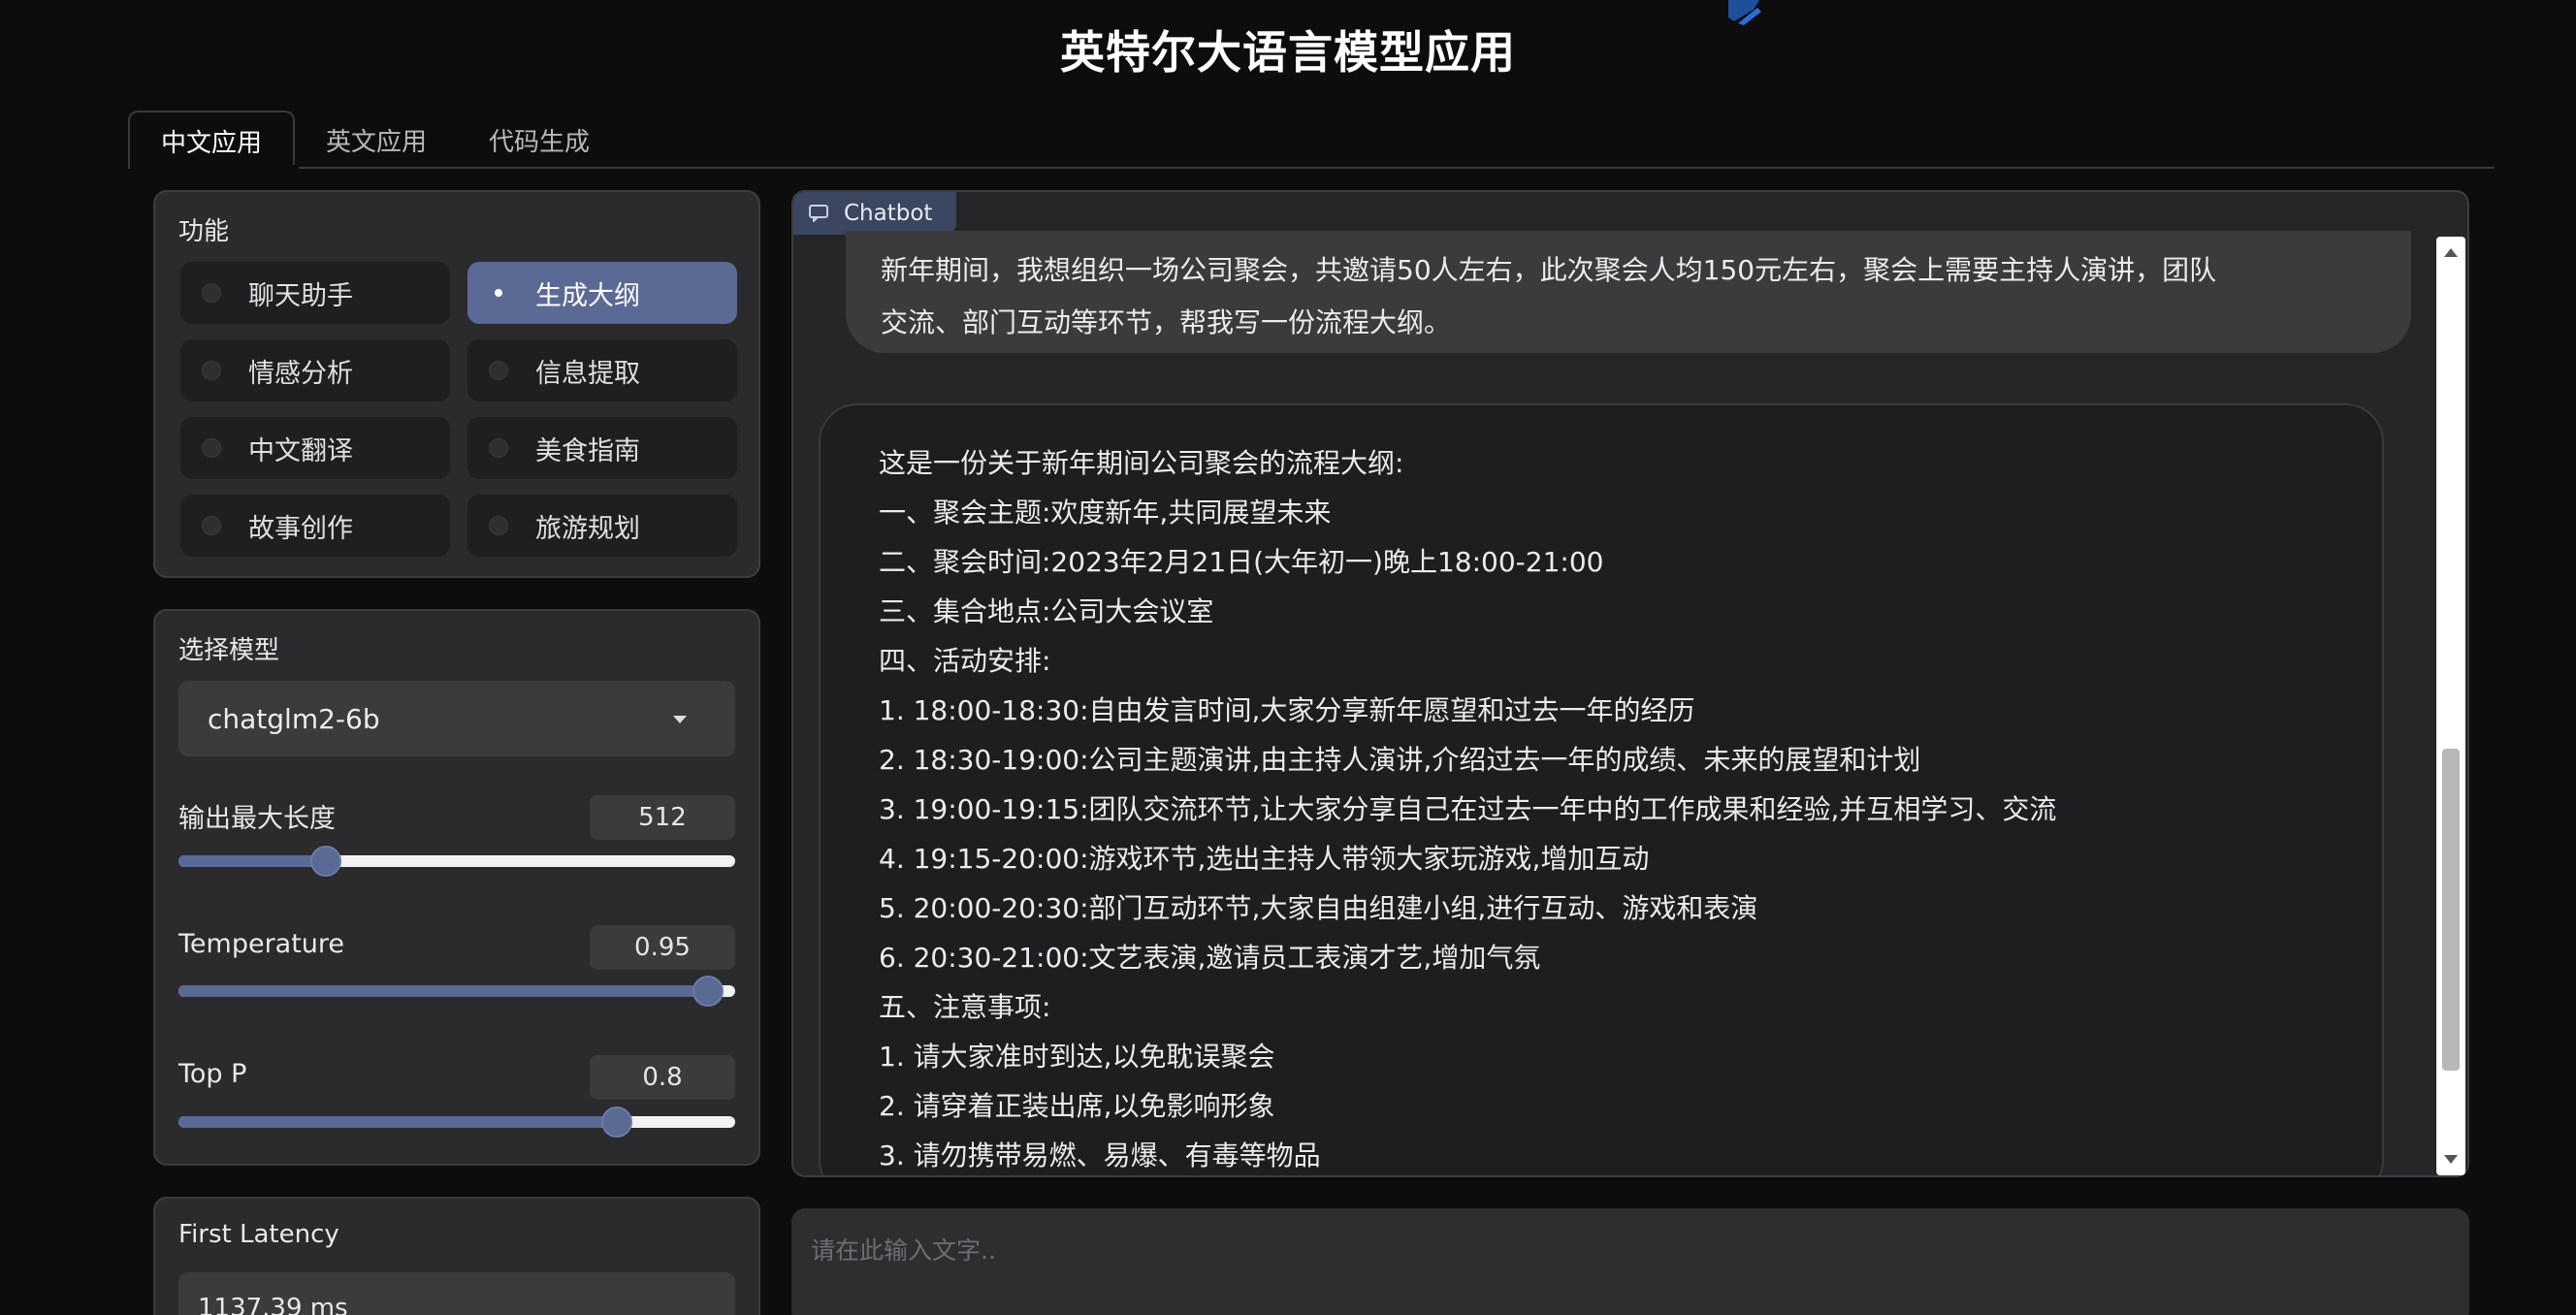 This screenshot has height=1315, width=2576. Describe the element at coordinates (443, 991) in the screenshot. I see `temperature-slider-fill` at that location.